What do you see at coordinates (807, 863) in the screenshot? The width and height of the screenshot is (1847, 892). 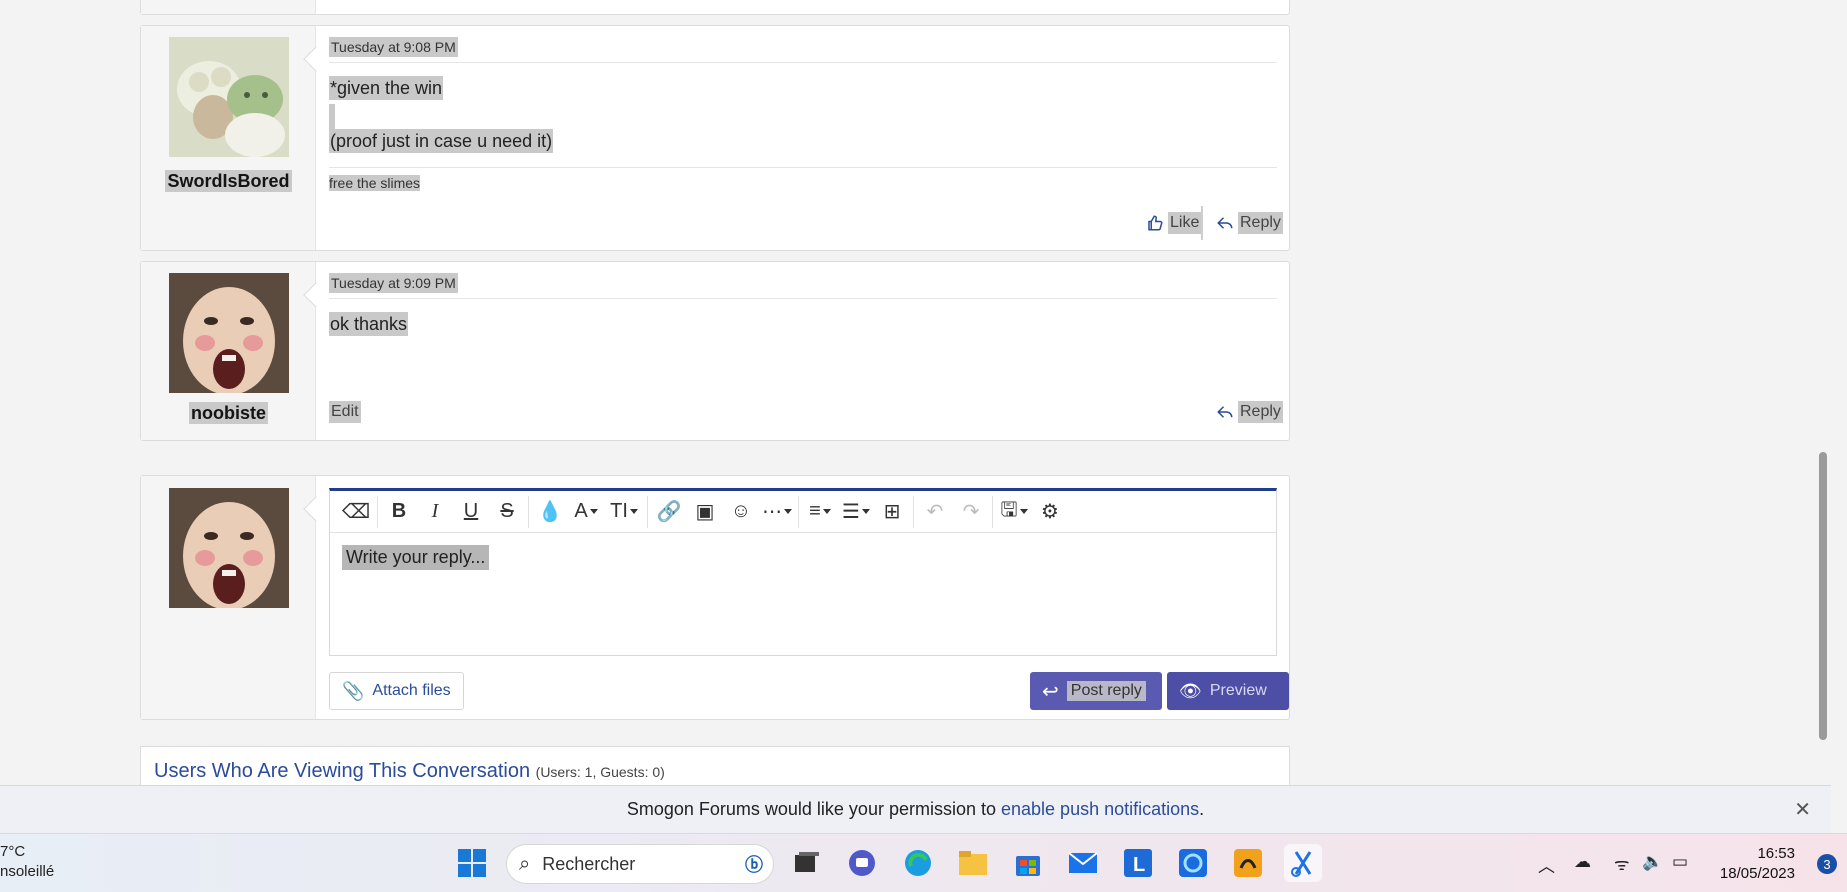 I see `task-view-icon` at bounding box center [807, 863].